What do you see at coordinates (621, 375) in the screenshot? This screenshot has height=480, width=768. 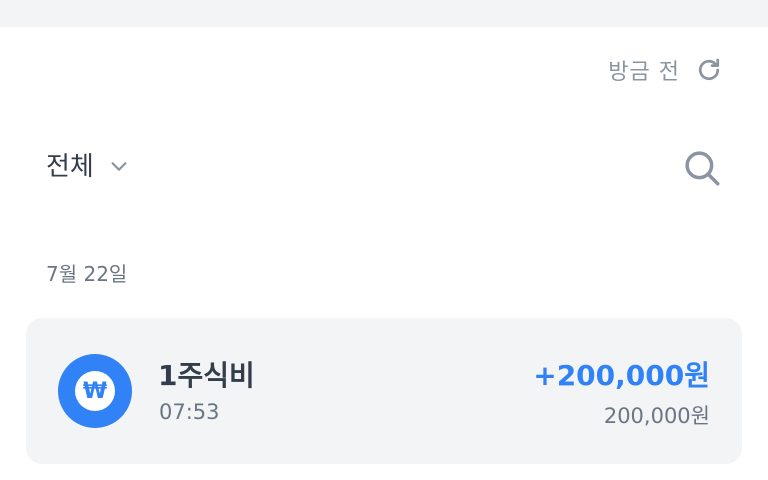 I see `transaction-amount: +200,000원` at bounding box center [621, 375].